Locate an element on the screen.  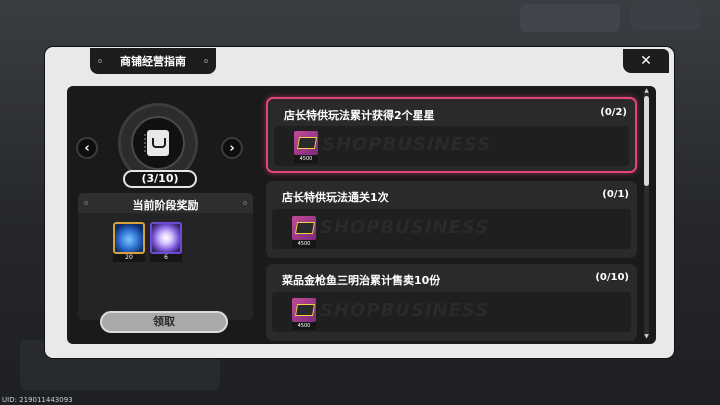
close-icon: ✕ is located at coordinates (646, 61).